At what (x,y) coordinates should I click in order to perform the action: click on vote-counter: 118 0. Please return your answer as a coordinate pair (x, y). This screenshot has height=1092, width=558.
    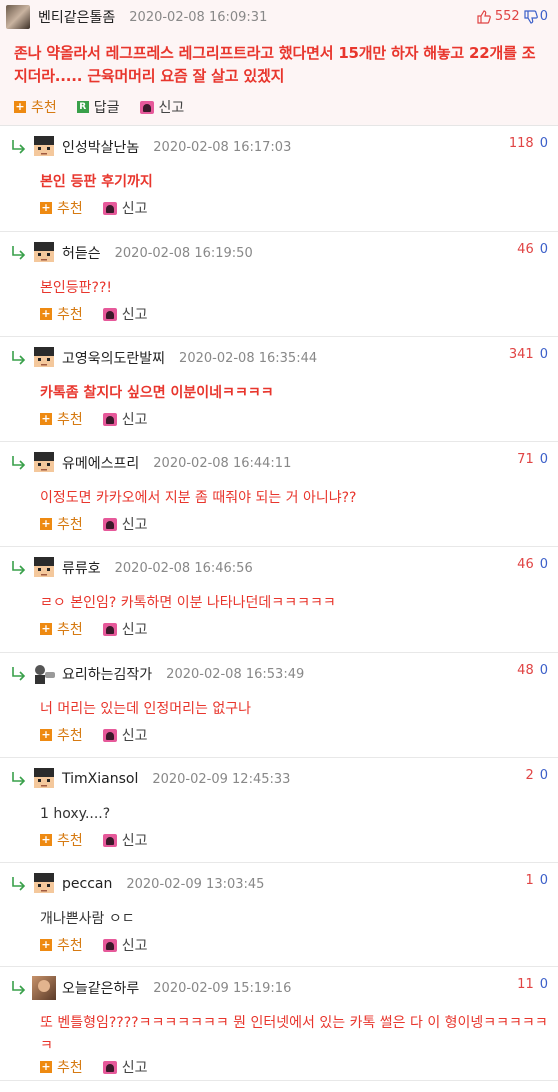
    Looking at the image, I should click on (528, 143).